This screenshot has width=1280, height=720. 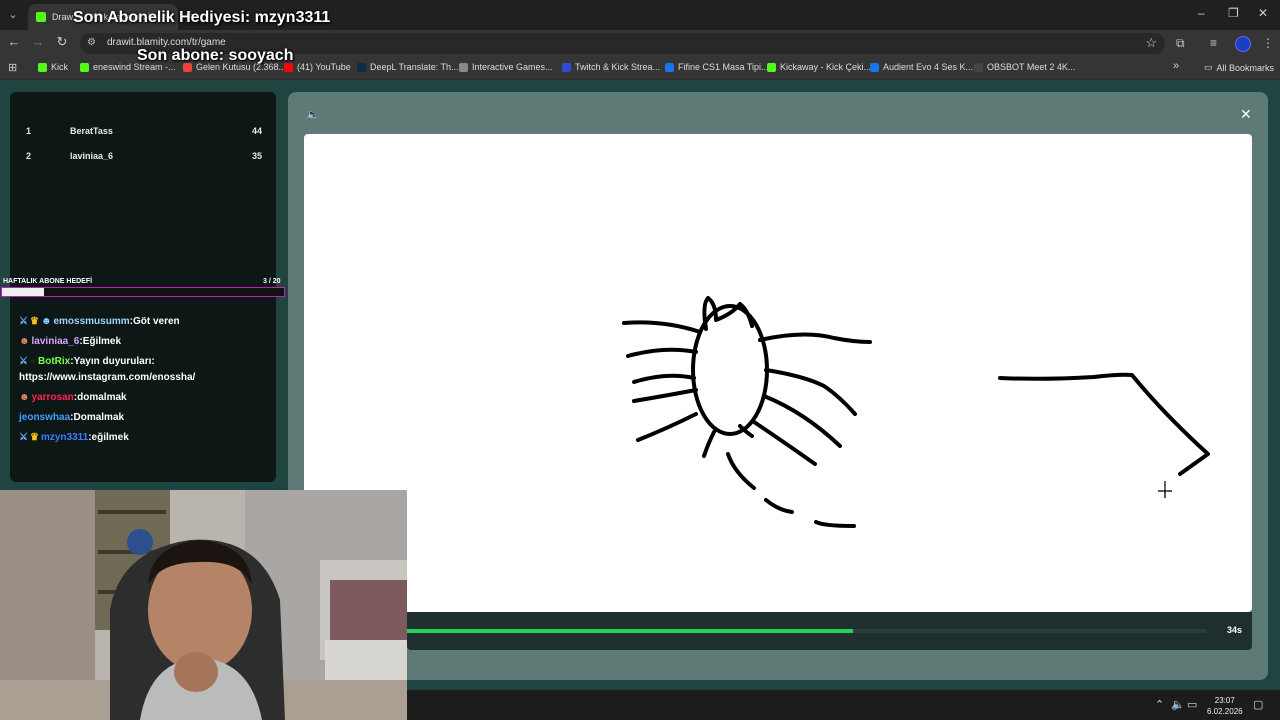 What do you see at coordinates (33, 361) in the screenshot?
I see `bot-badge-icon: ●` at bounding box center [33, 361].